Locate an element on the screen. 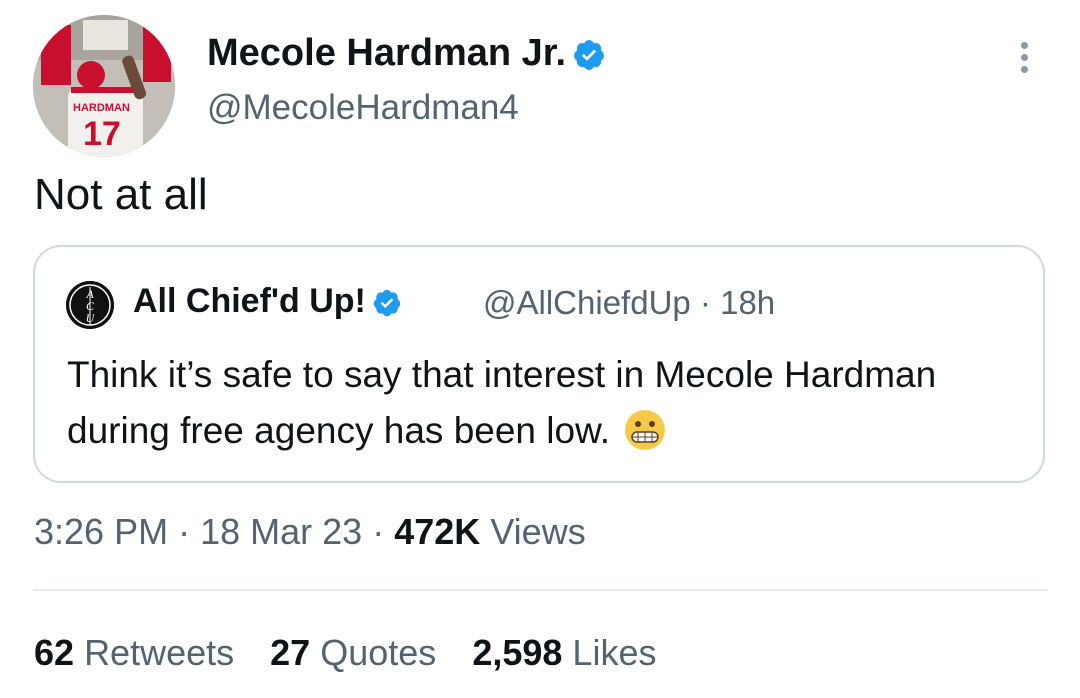 The height and width of the screenshot is (698, 1080). quoted-verified-badge-icon is located at coordinates (386, 303).